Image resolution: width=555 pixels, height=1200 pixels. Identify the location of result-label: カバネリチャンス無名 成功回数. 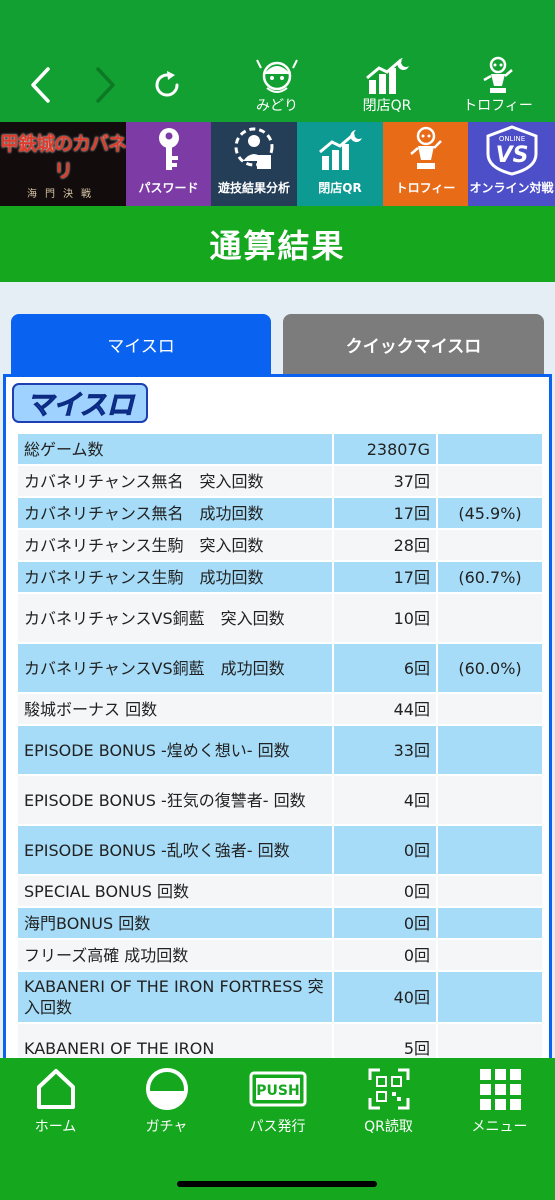
(175, 513).